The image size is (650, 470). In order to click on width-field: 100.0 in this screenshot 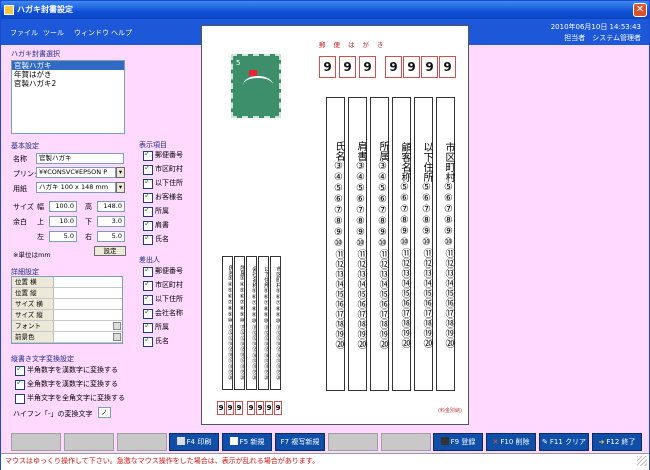, I will do `click(63, 206)`.